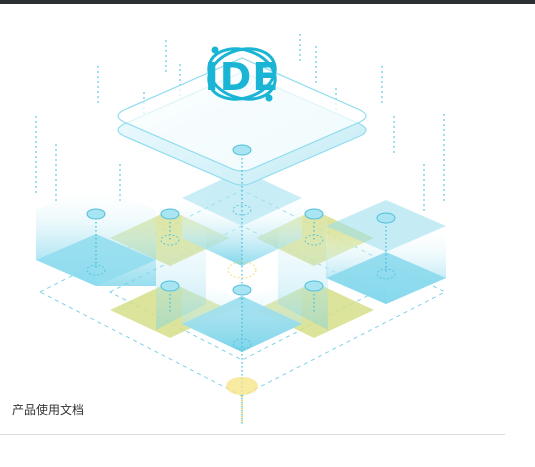 The width and height of the screenshot is (535, 467). What do you see at coordinates (242, 77) in the screenshot?
I see `ide-logo-text: IDE` at bounding box center [242, 77].